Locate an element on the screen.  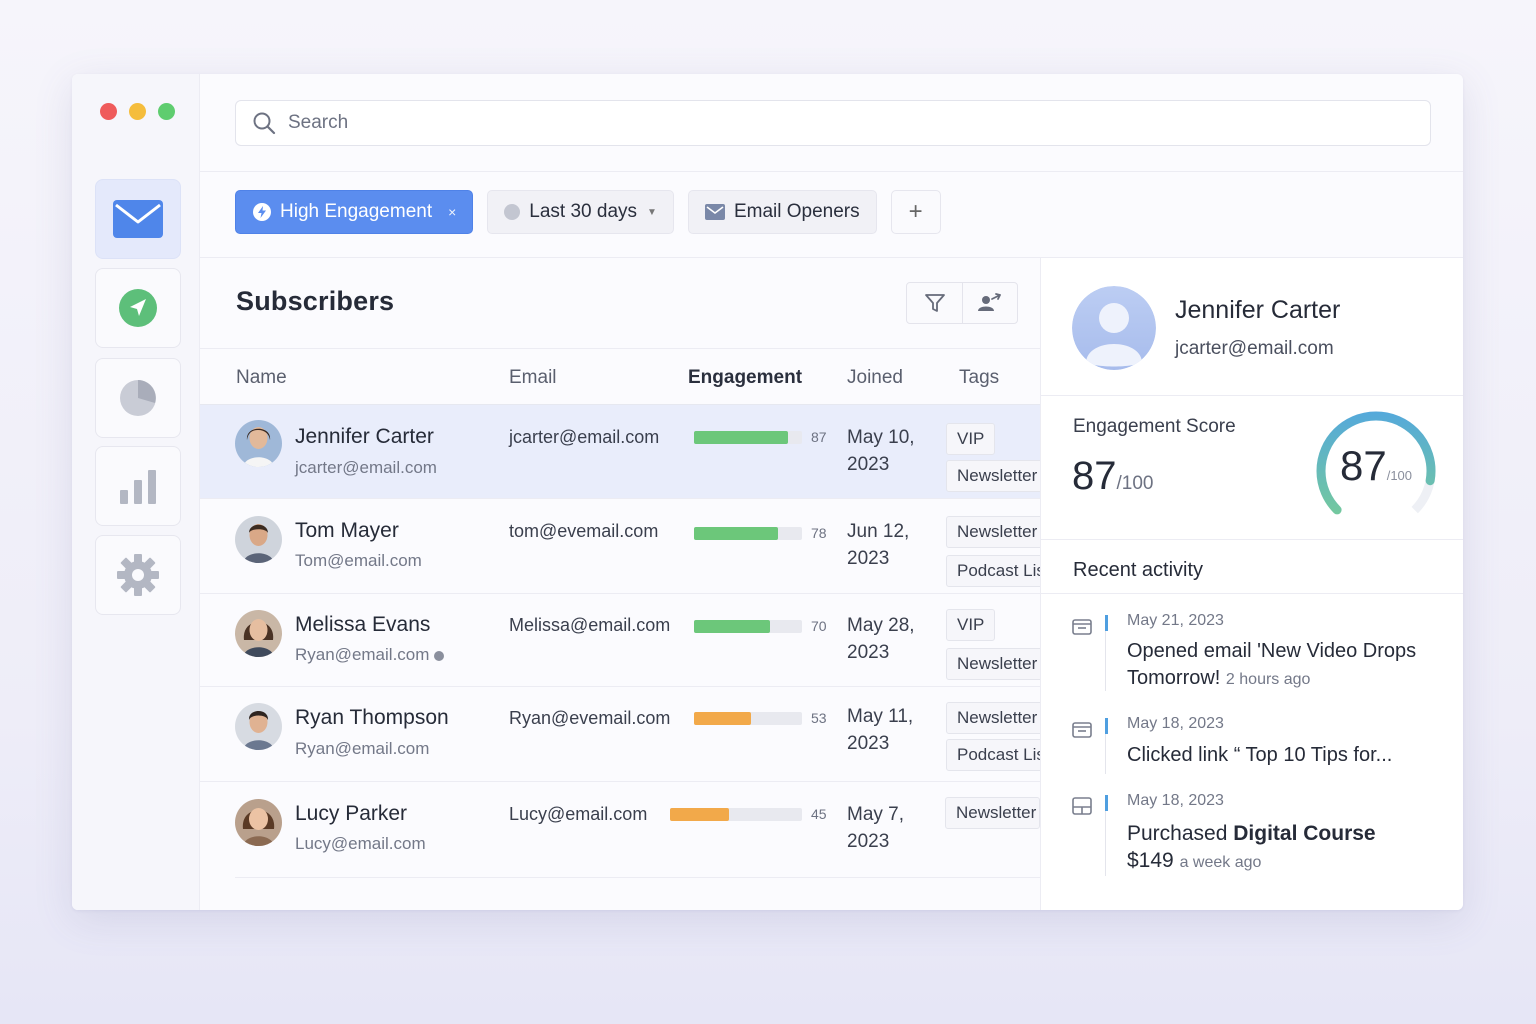
search-input is located at coordinates (738, 123).